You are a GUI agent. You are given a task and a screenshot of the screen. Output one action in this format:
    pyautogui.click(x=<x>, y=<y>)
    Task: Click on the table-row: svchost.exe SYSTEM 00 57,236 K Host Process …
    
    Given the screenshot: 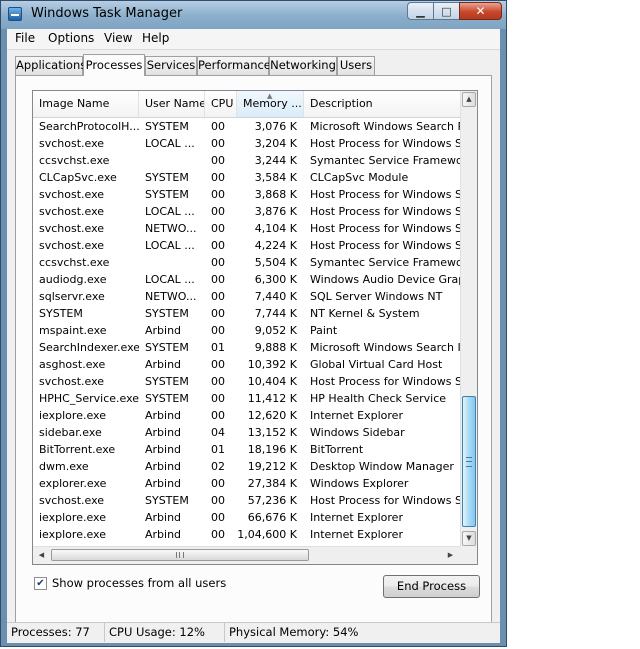 What is the action you would take?
    pyautogui.click(x=247, y=500)
    